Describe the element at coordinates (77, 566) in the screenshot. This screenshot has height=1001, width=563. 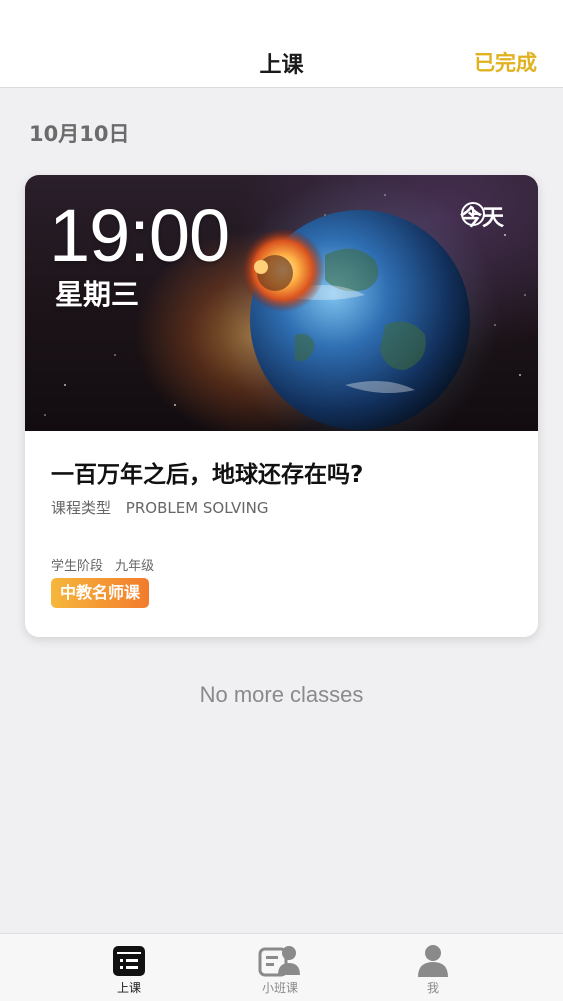
I see `student-stage-label: 学生阶段` at that location.